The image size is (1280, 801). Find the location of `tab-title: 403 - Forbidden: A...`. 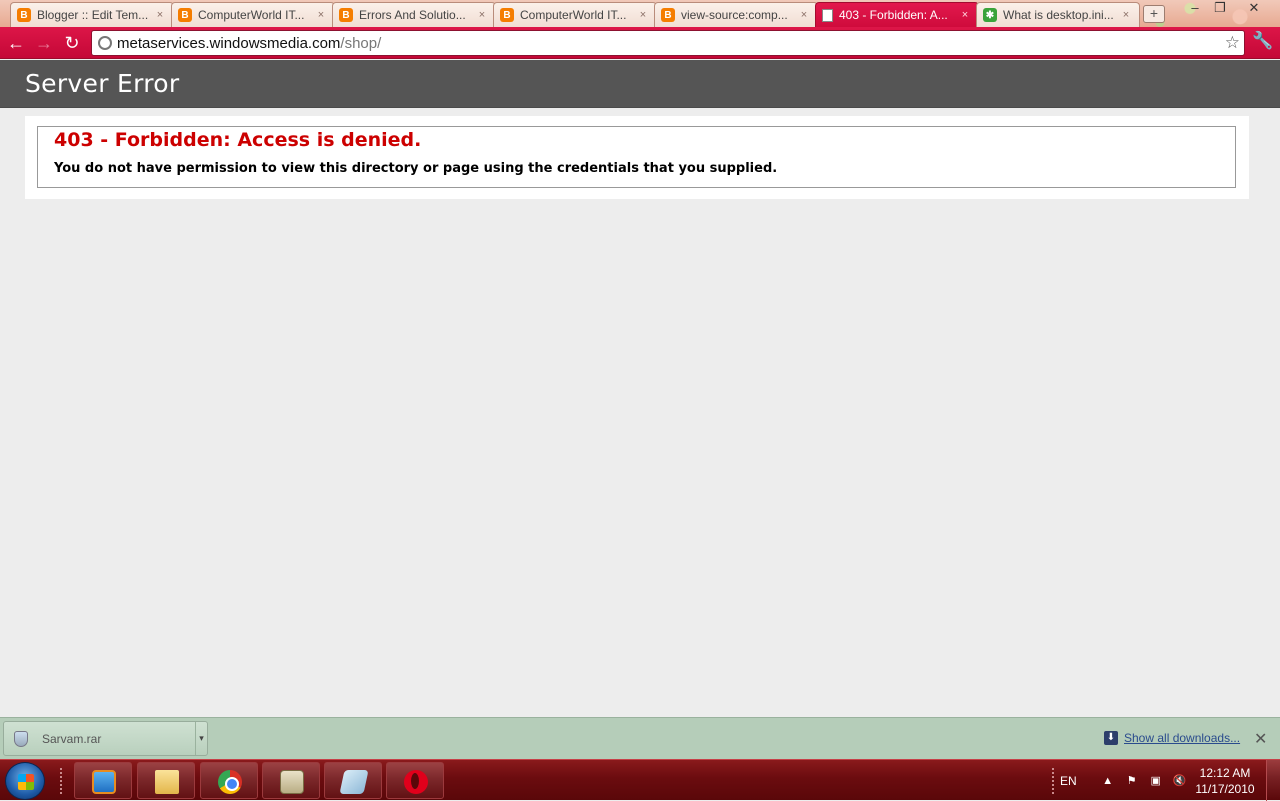

tab-title: 403 - Forbidden: A... is located at coordinates (893, 15).